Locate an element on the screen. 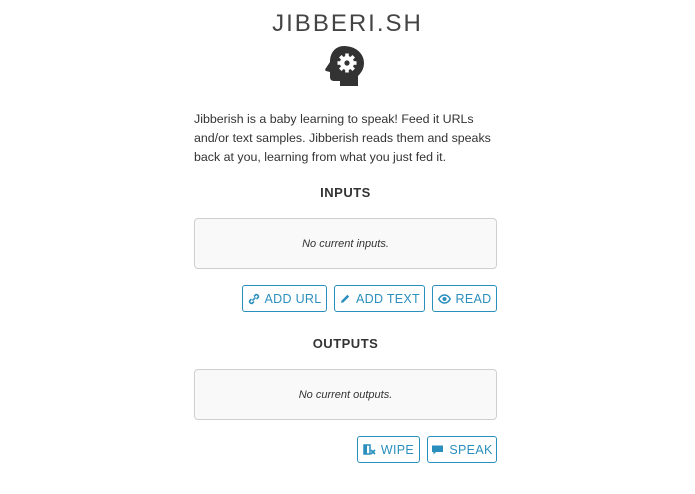 This screenshot has width=695, height=494. outputs-panel: No current outputs. is located at coordinates (345, 394).